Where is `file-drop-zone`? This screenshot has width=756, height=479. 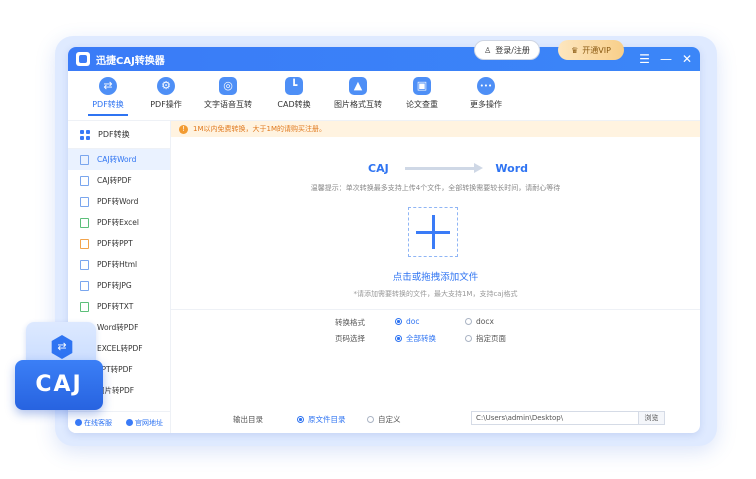
file-drop-zone is located at coordinates (433, 232).